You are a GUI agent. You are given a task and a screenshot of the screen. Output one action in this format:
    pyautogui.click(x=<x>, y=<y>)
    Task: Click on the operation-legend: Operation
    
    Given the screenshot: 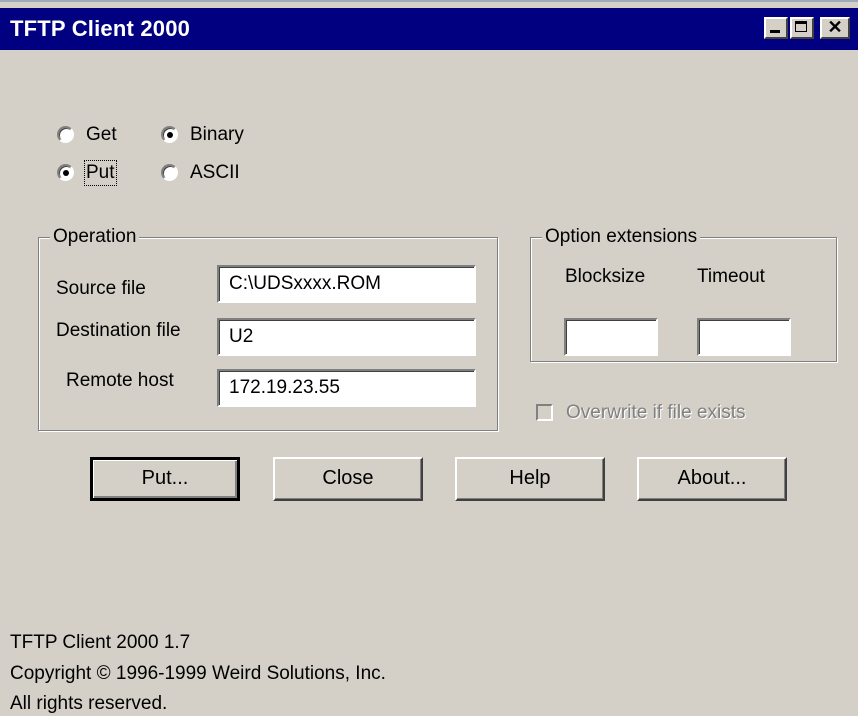 What is the action you would take?
    pyautogui.click(x=95, y=237)
    